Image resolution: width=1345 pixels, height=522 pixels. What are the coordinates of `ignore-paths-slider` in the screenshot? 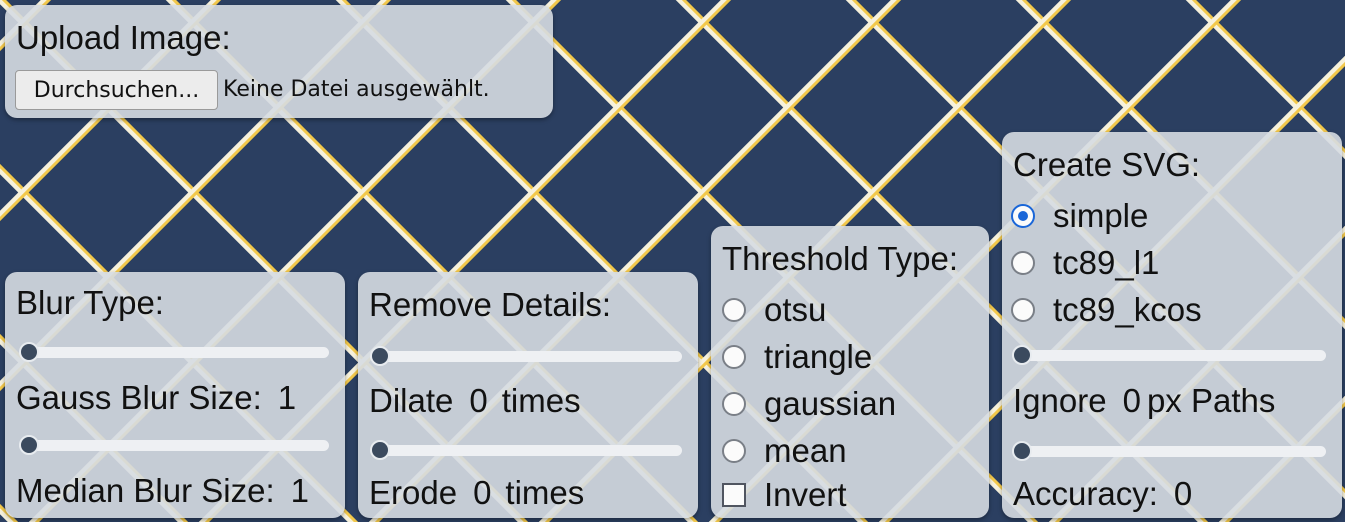 It's located at (1169, 355).